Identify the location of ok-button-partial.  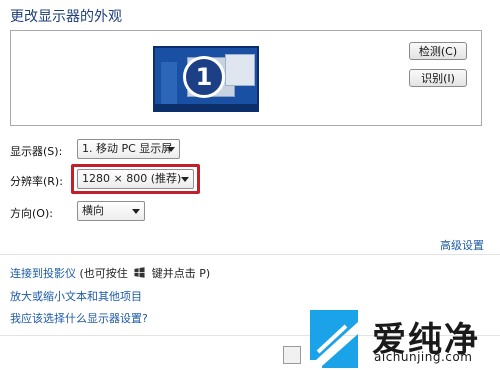
(292, 355).